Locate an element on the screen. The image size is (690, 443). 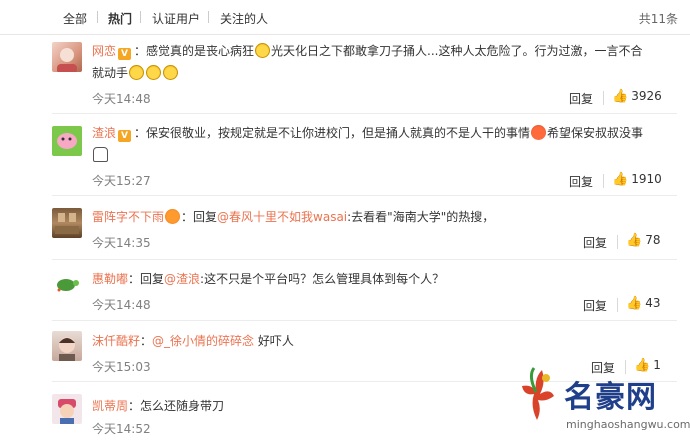
username-link: 网恋 is located at coordinates (104, 51).